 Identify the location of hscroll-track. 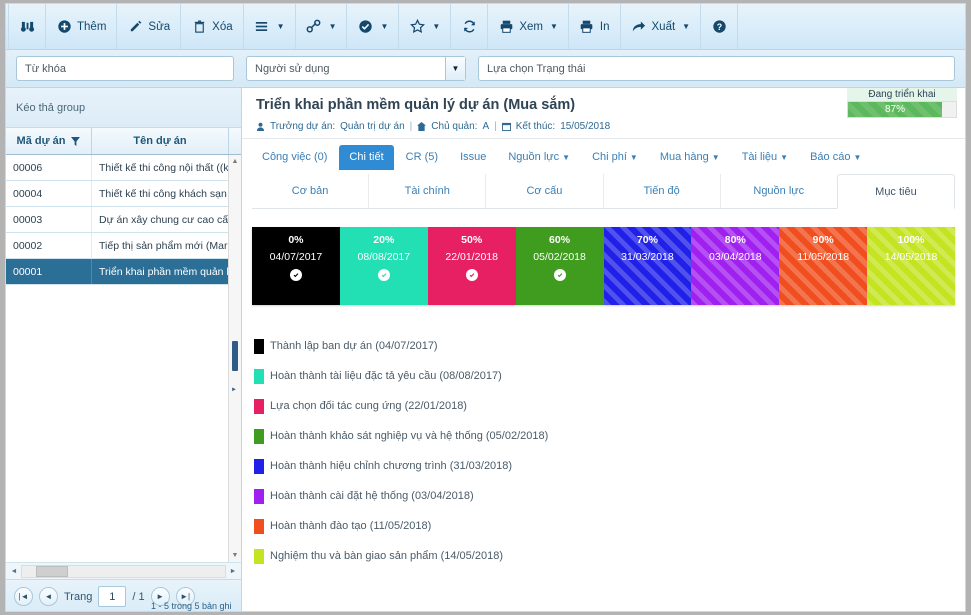
(123, 571).